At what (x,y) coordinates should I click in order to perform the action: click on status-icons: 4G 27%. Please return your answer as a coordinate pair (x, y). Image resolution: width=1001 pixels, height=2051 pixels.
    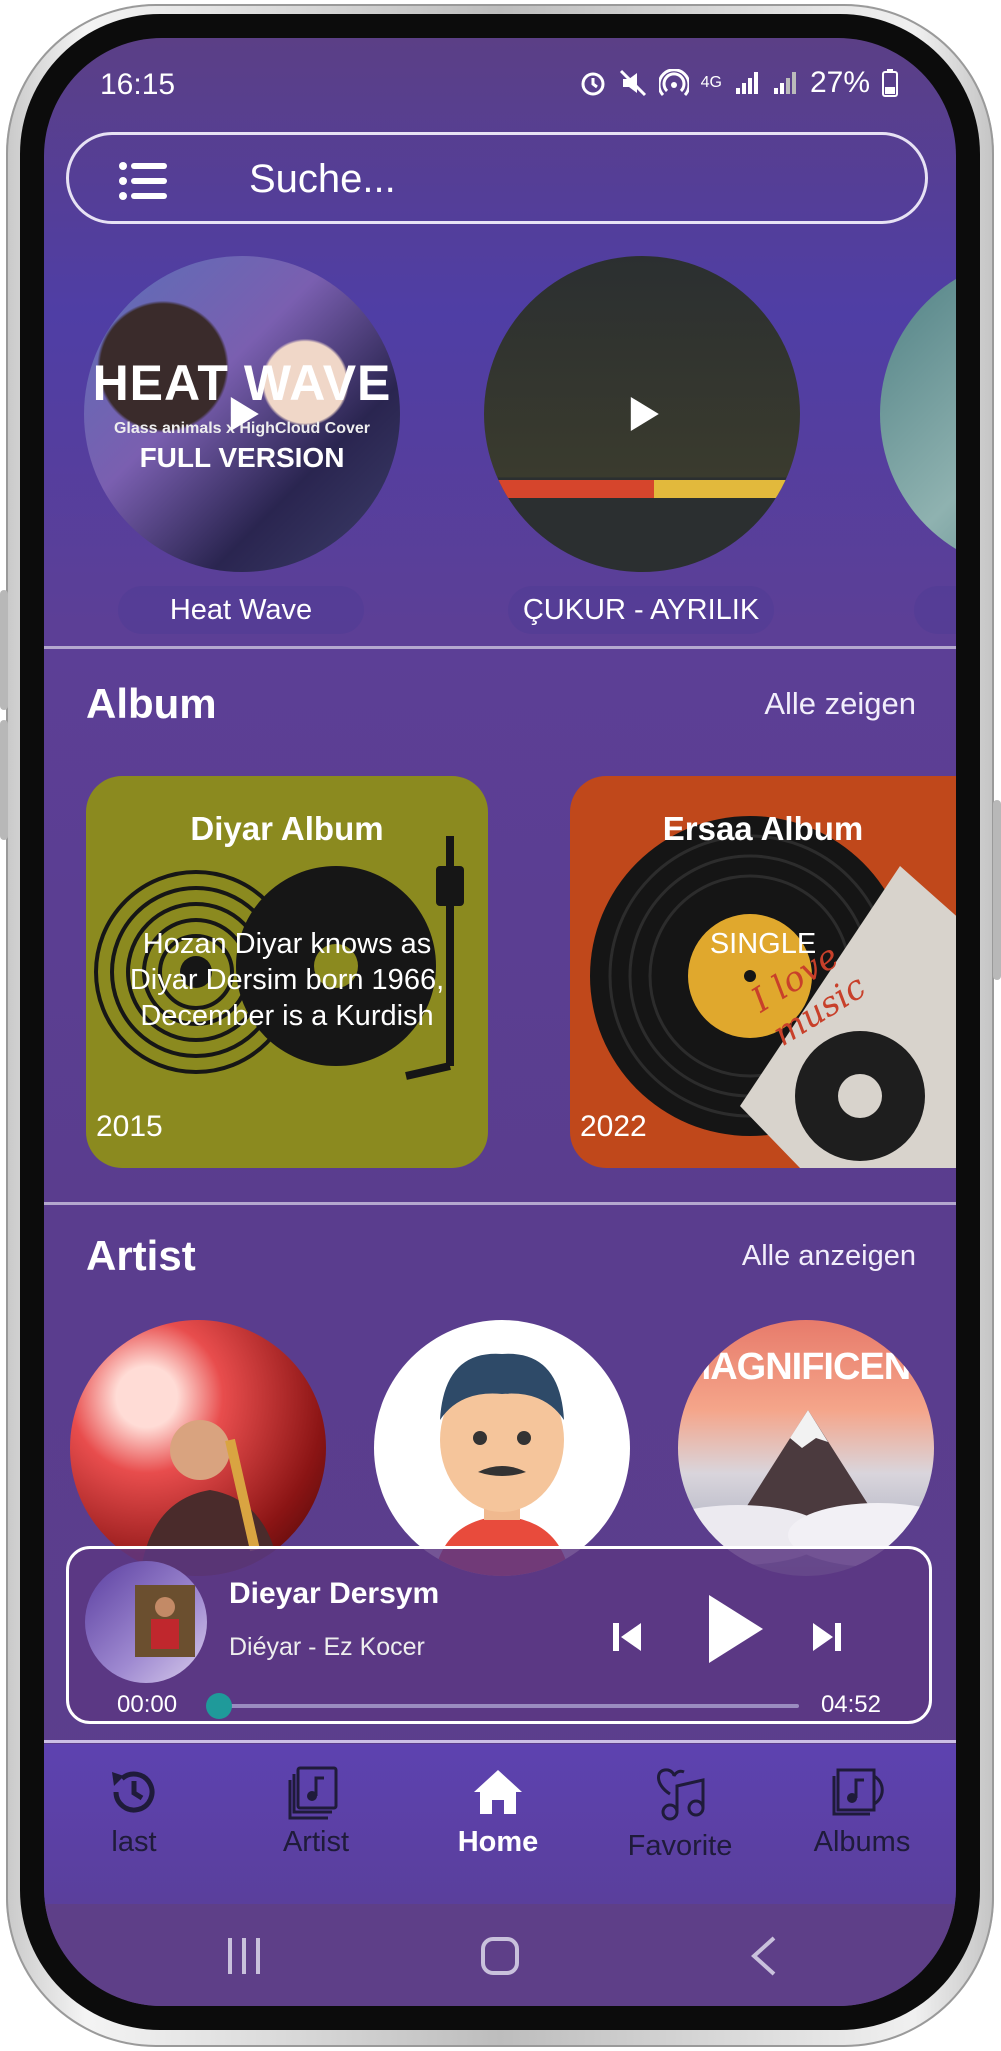
    Looking at the image, I should click on (738, 83).